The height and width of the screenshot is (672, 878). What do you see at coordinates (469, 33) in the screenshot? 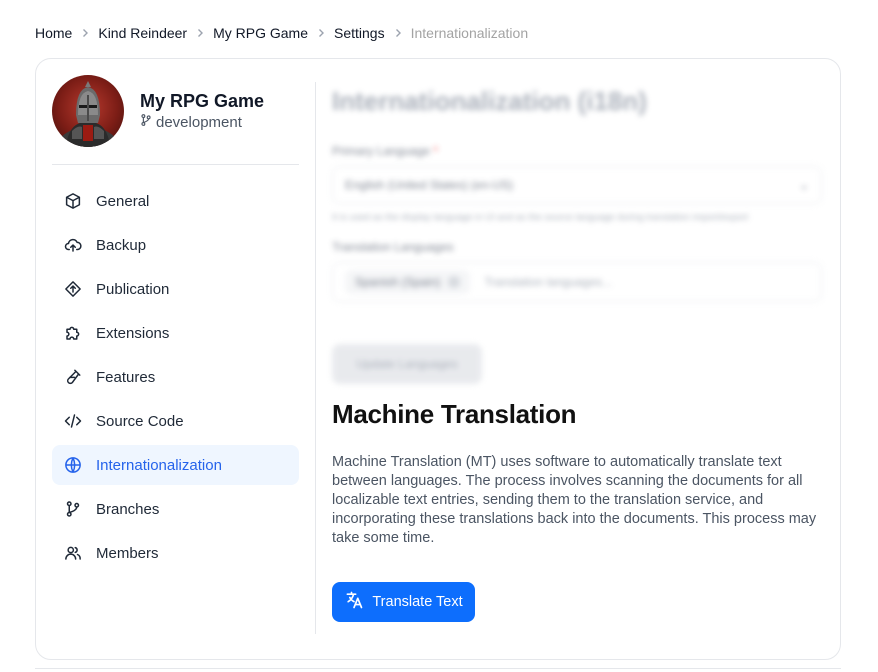
I see `breadcrumb-current: Internationalization` at bounding box center [469, 33].